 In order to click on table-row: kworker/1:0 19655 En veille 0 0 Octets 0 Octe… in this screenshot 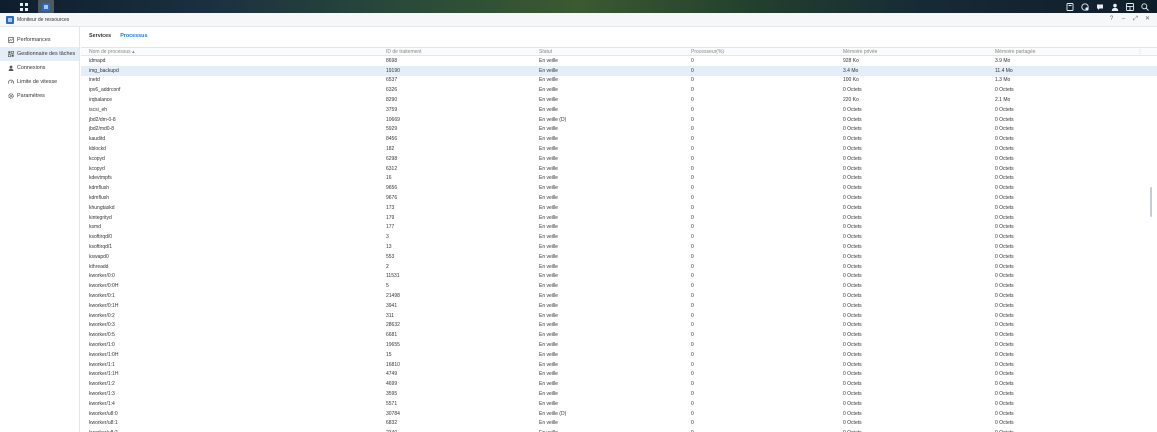, I will do `click(619, 345)`.